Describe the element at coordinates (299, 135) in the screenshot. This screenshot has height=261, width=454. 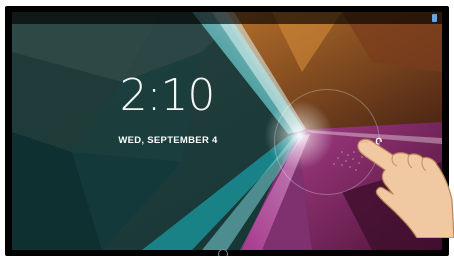
I see `unlock-handle` at that location.